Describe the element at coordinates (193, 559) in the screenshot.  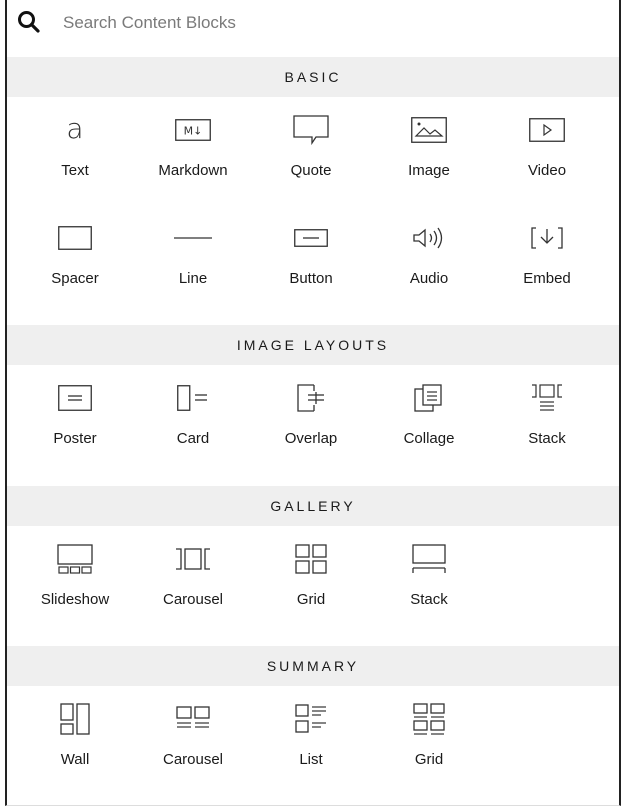
I see `carousel-icon` at that location.